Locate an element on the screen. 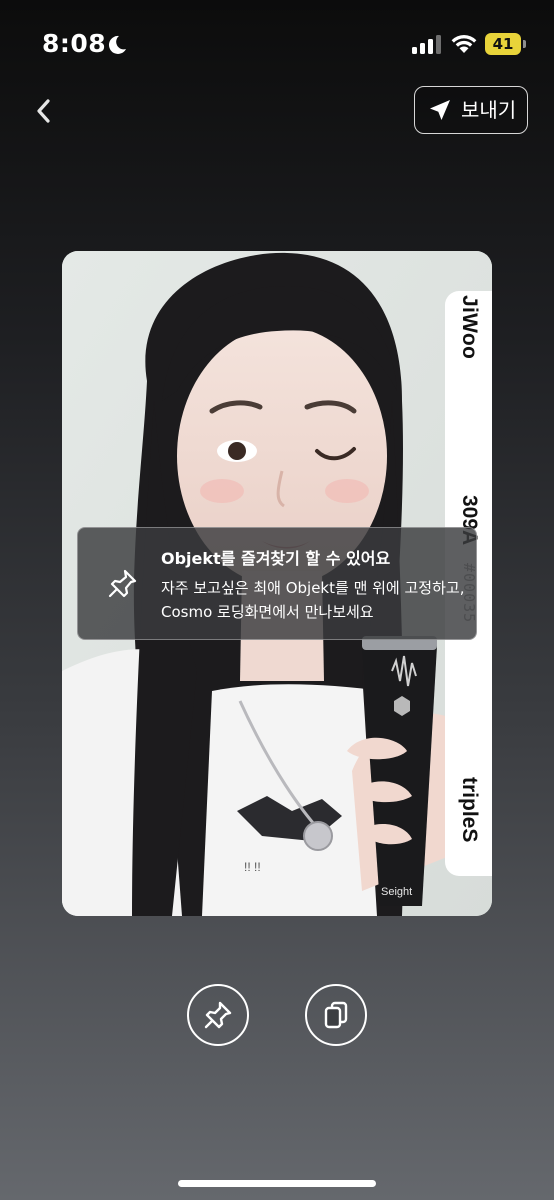 The image size is (554, 1200). member-name: JiWoo is located at coordinates (469, 327).